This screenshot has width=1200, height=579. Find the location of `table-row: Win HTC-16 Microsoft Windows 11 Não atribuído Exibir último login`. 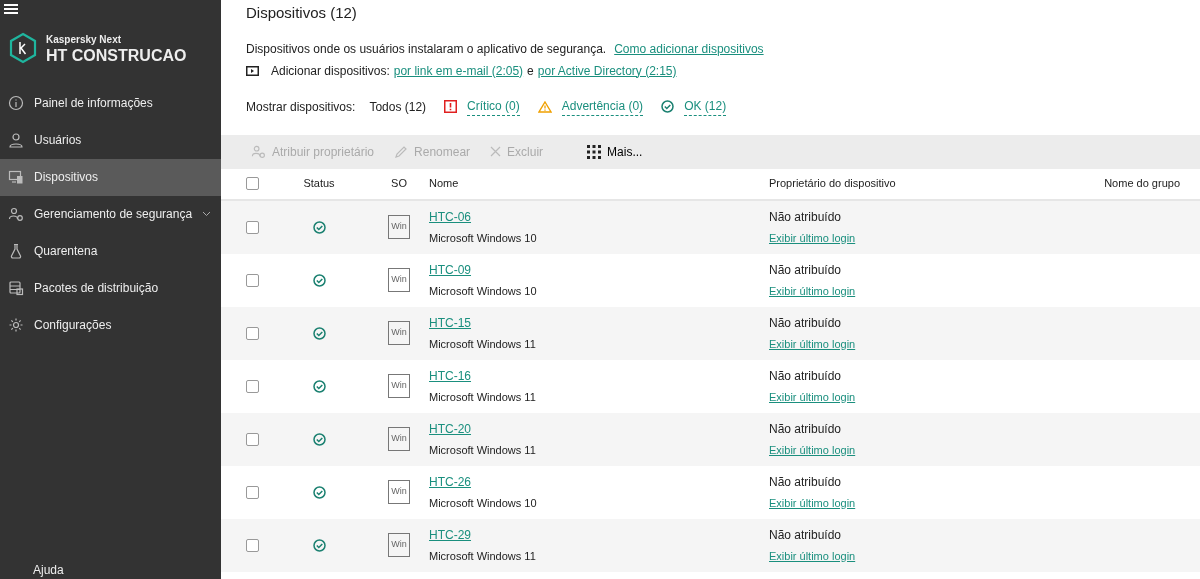

table-row: Win HTC-16 Microsoft Windows 11 Não atribuído Exibir último login is located at coordinates (710, 386).